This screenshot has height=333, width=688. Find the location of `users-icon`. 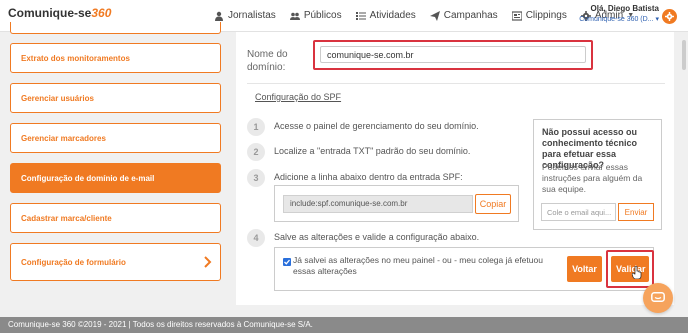

users-icon is located at coordinates (219, 16).